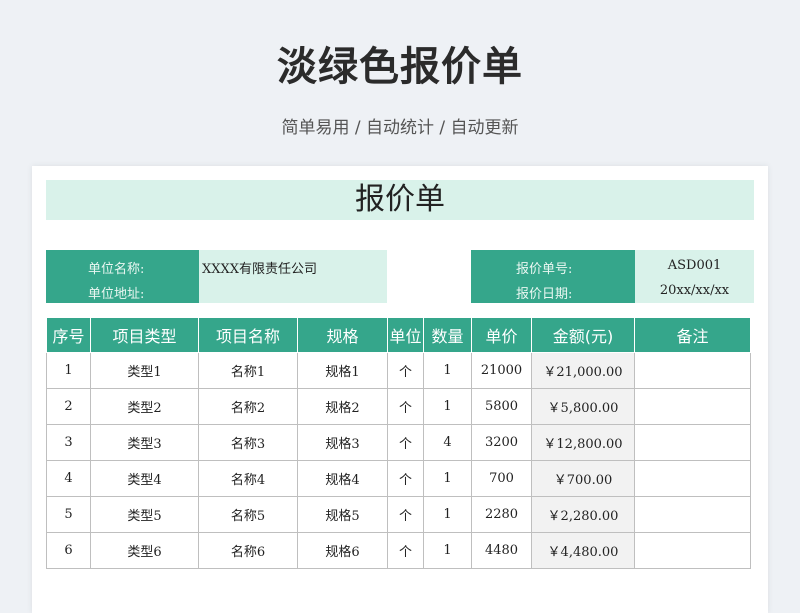  I want to click on cell-unit-price: 700, so click(501, 478).